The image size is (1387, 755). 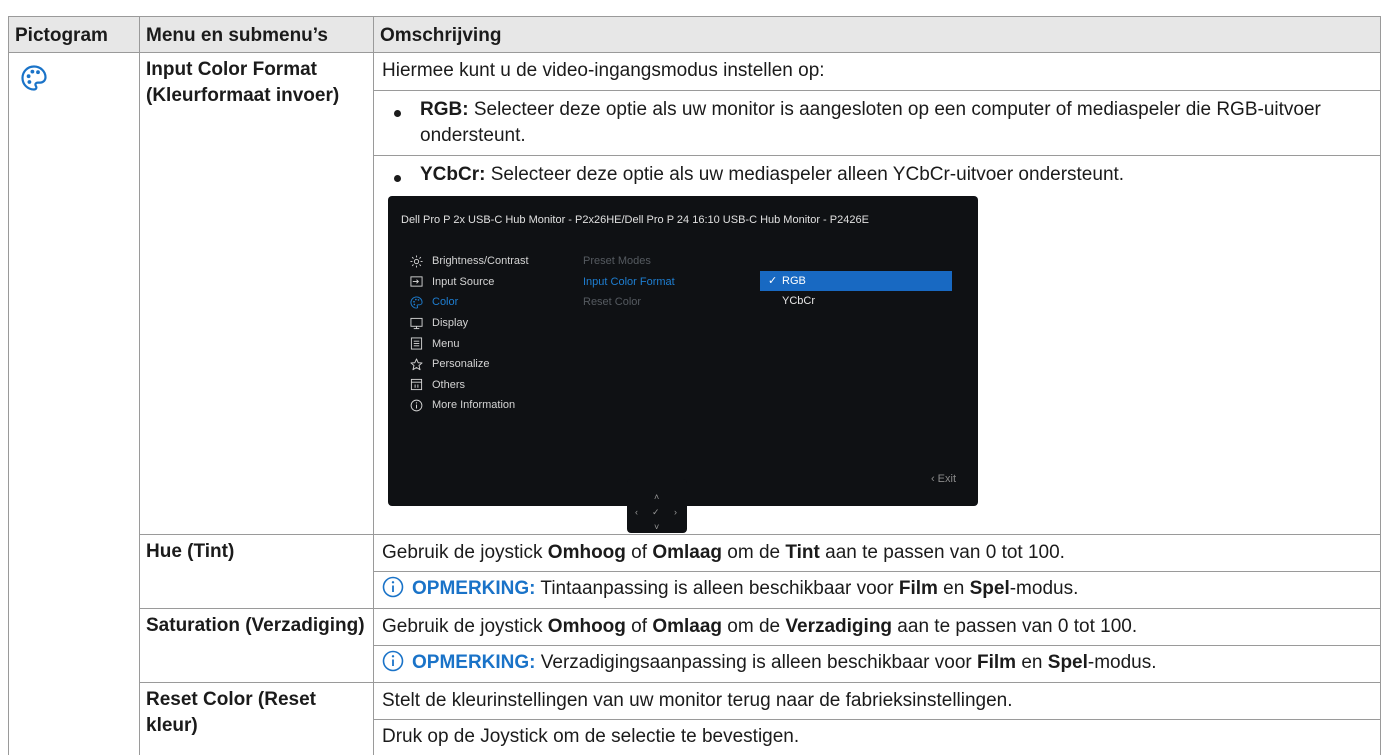 What do you see at coordinates (416, 343) in the screenshot?
I see `menu-icon` at bounding box center [416, 343].